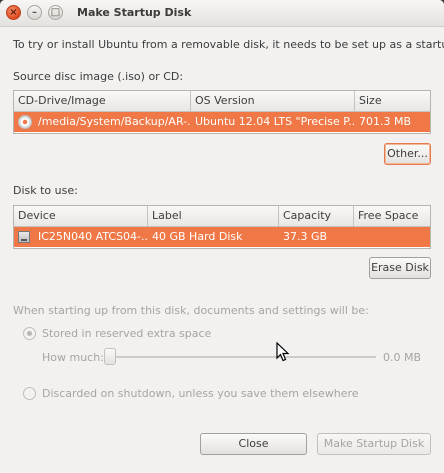 The image size is (444, 473). Describe the element at coordinates (55, 12) in the screenshot. I see `window-maximize-button: □` at that location.